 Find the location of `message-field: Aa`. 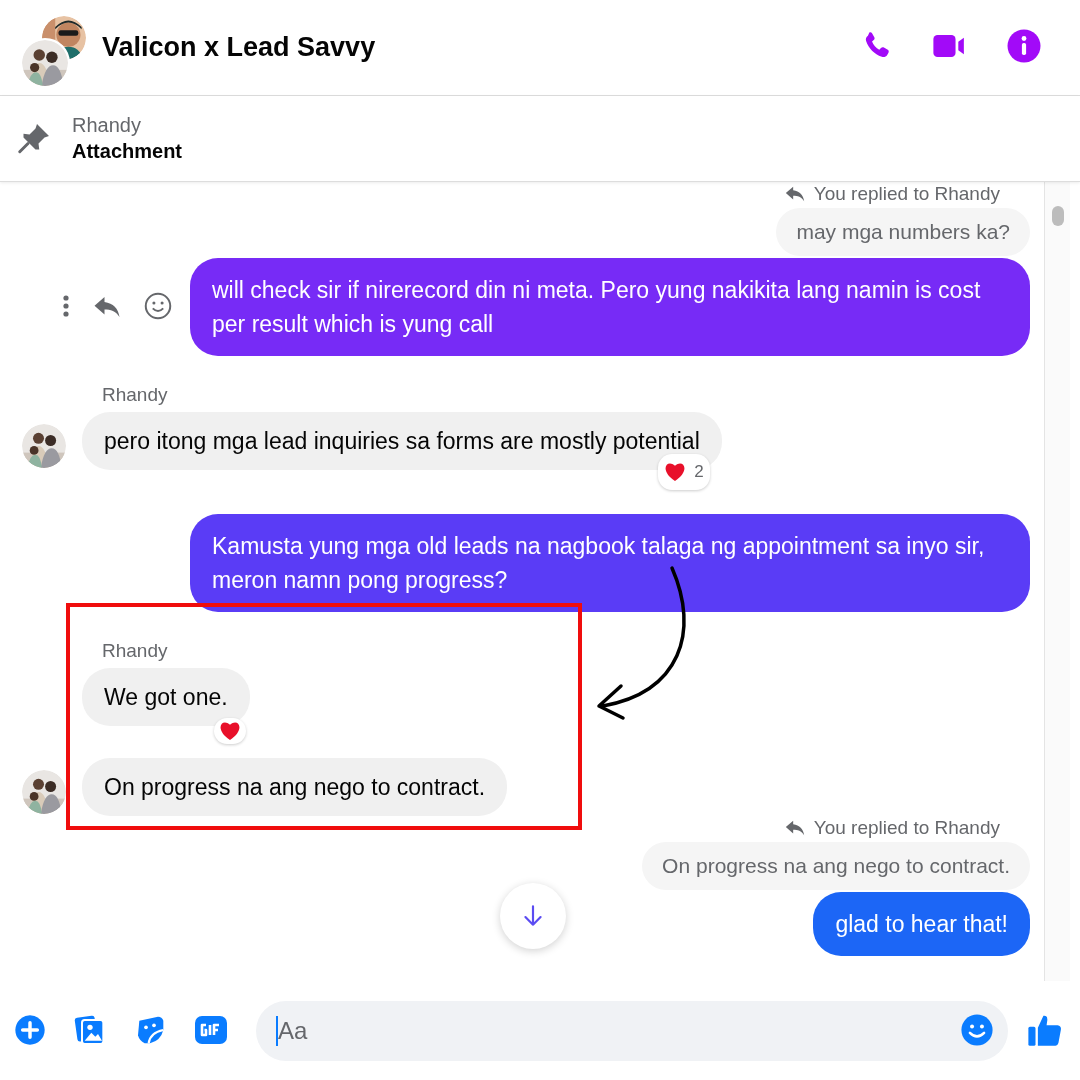

message-field: Aa is located at coordinates (632, 1031).